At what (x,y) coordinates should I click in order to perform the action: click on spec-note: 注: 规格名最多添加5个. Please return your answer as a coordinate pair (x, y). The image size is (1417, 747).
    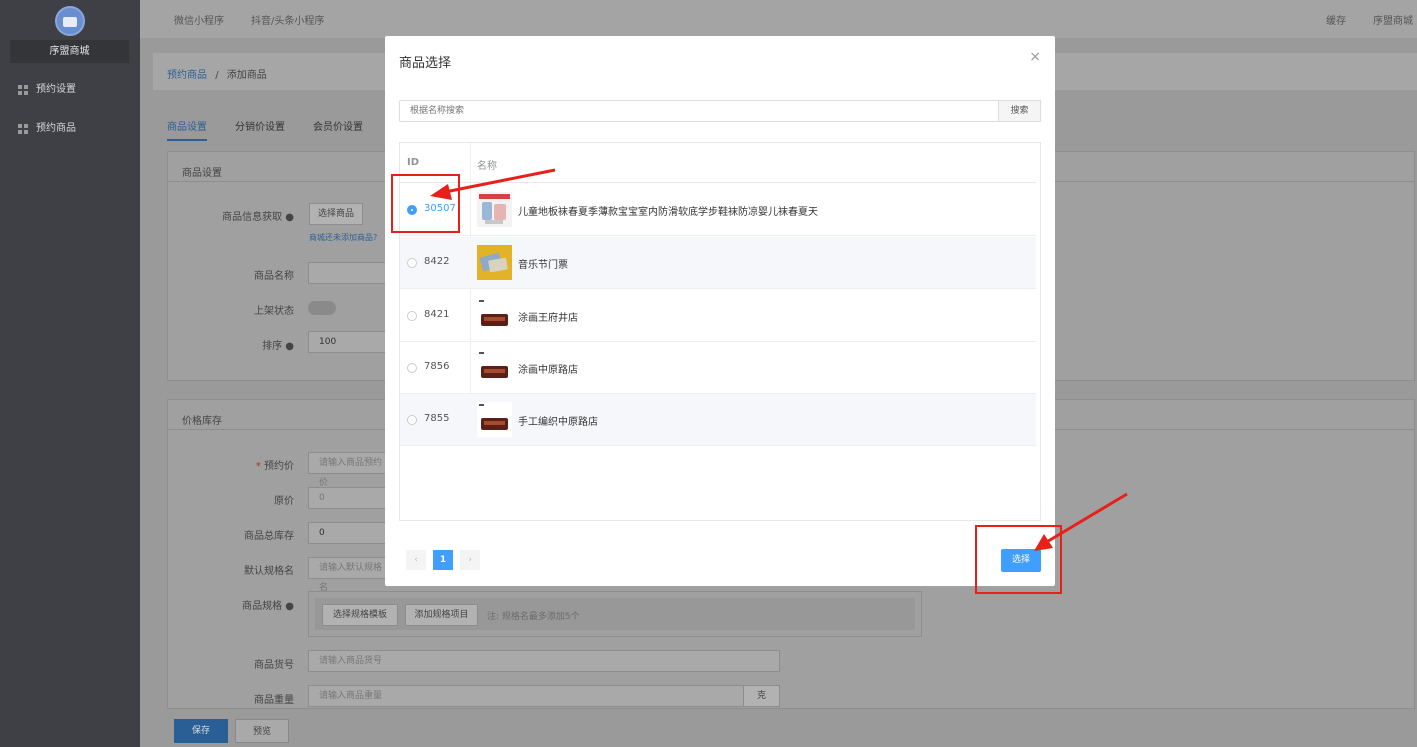
    Looking at the image, I should click on (533, 617).